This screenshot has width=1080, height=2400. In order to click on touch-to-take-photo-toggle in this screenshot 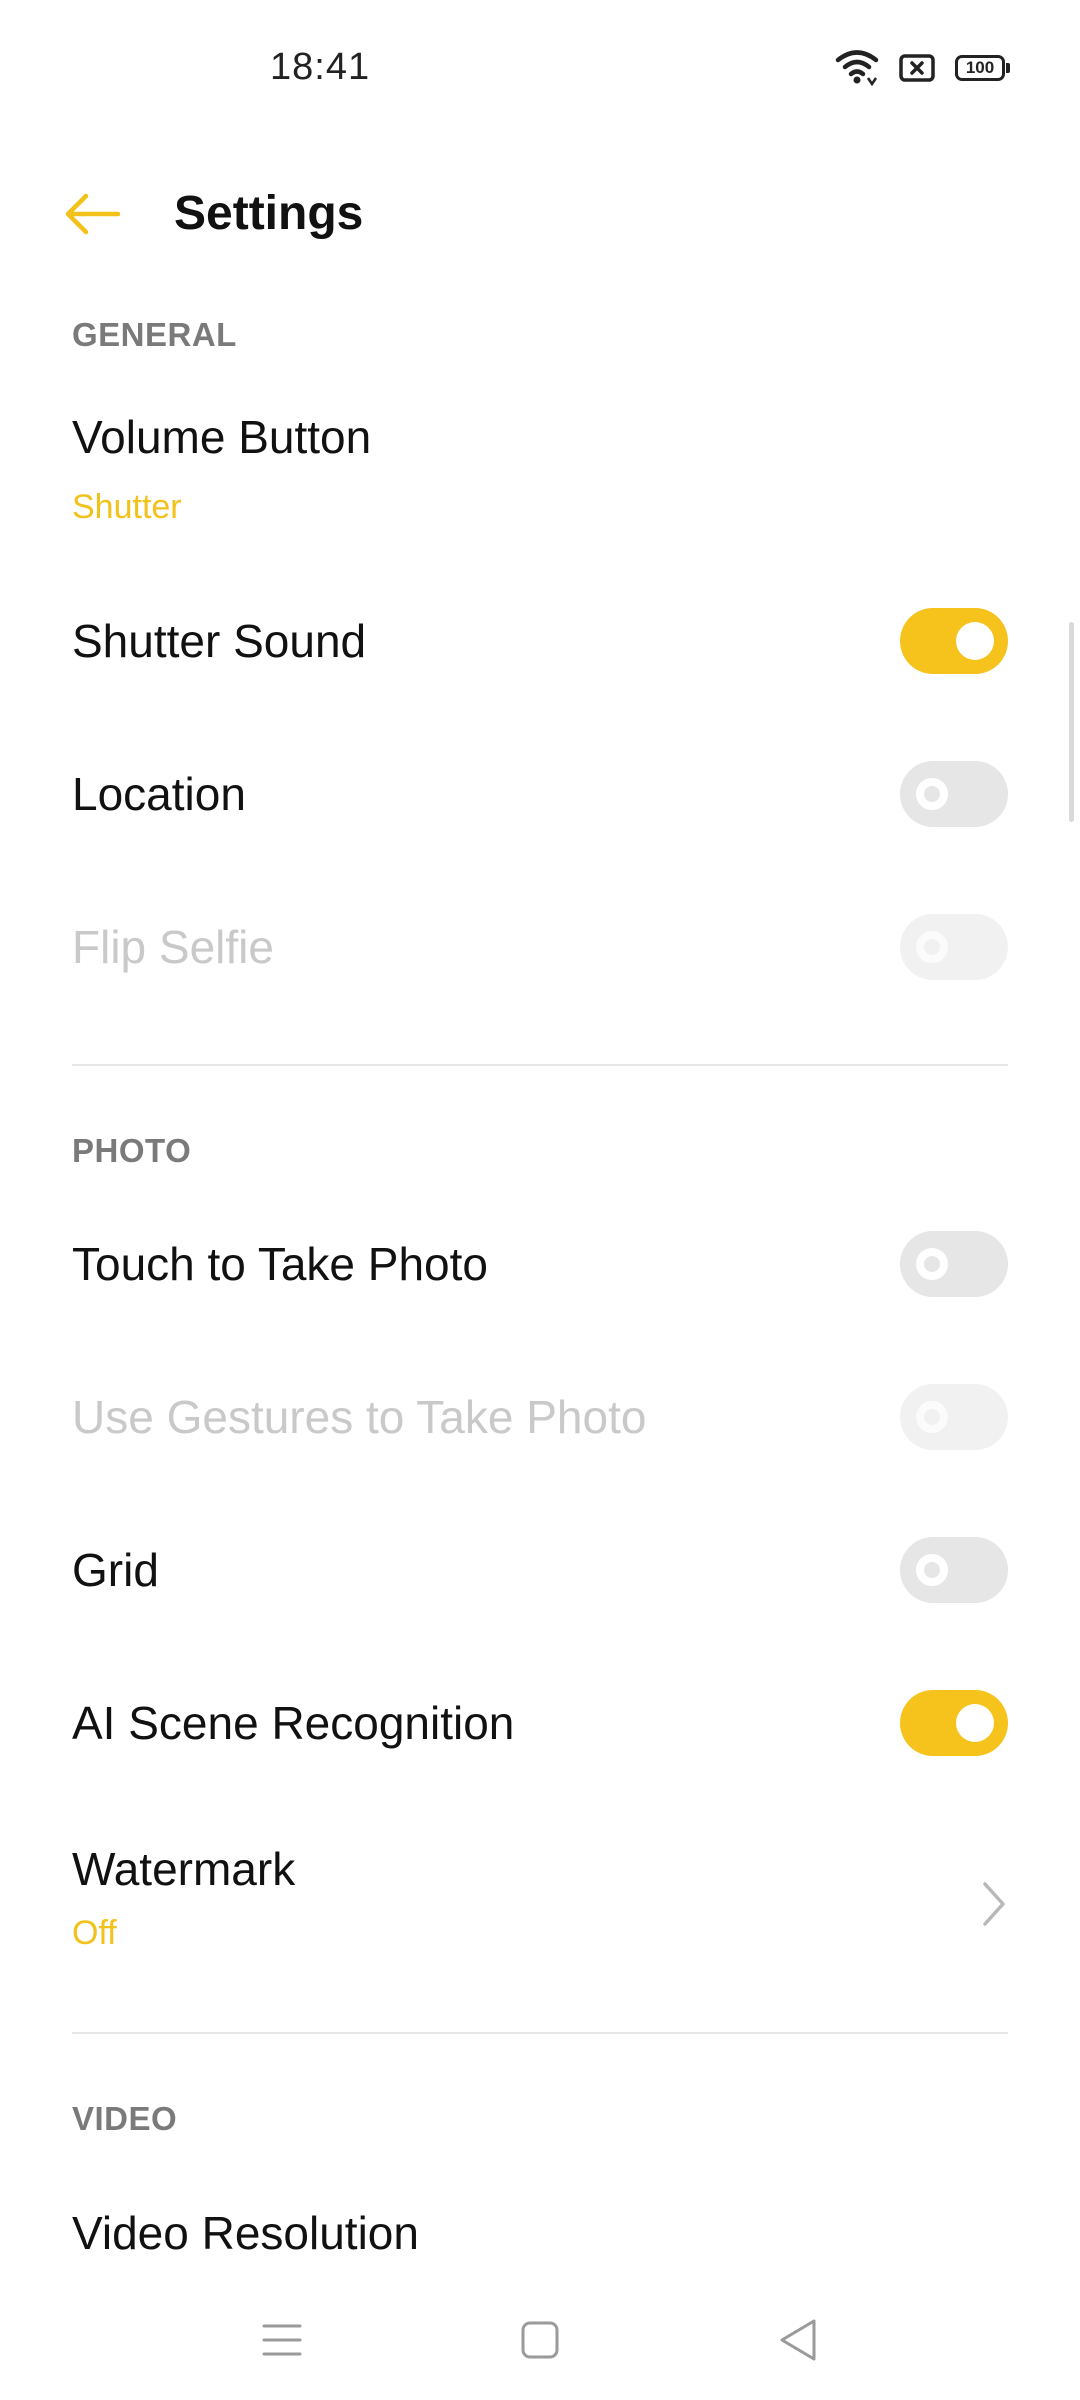, I will do `click(954, 1264)`.